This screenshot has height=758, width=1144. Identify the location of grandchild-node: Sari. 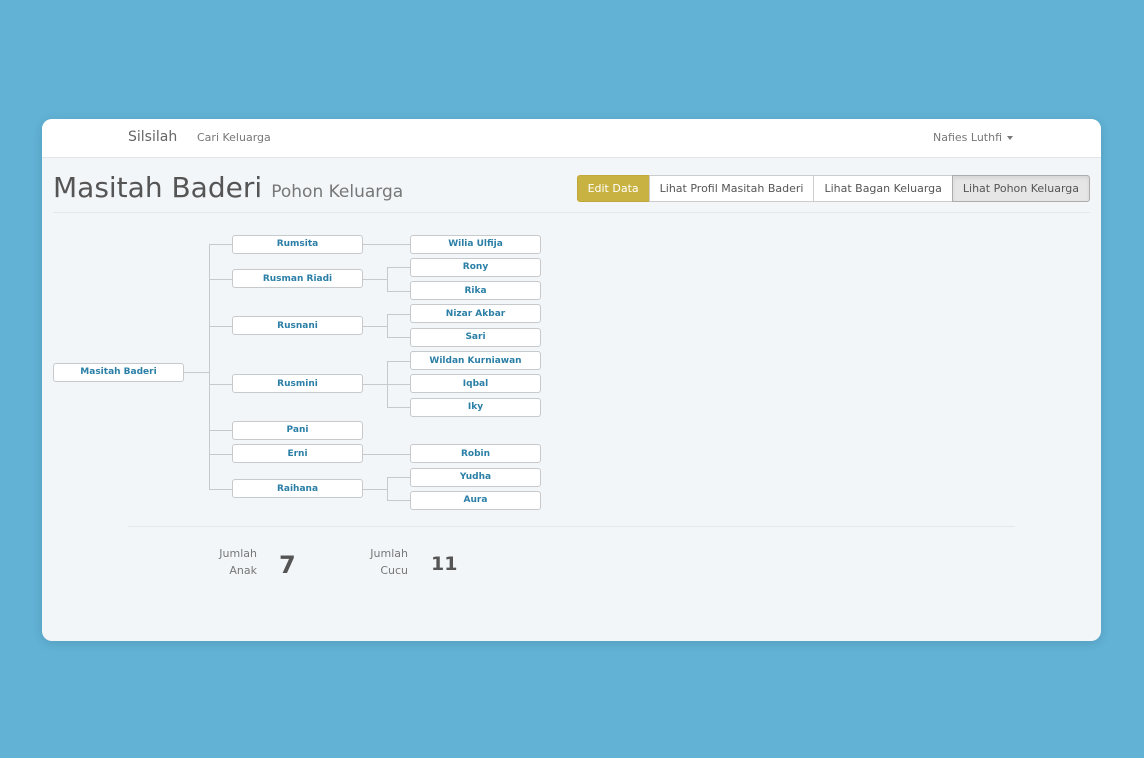
(475, 337).